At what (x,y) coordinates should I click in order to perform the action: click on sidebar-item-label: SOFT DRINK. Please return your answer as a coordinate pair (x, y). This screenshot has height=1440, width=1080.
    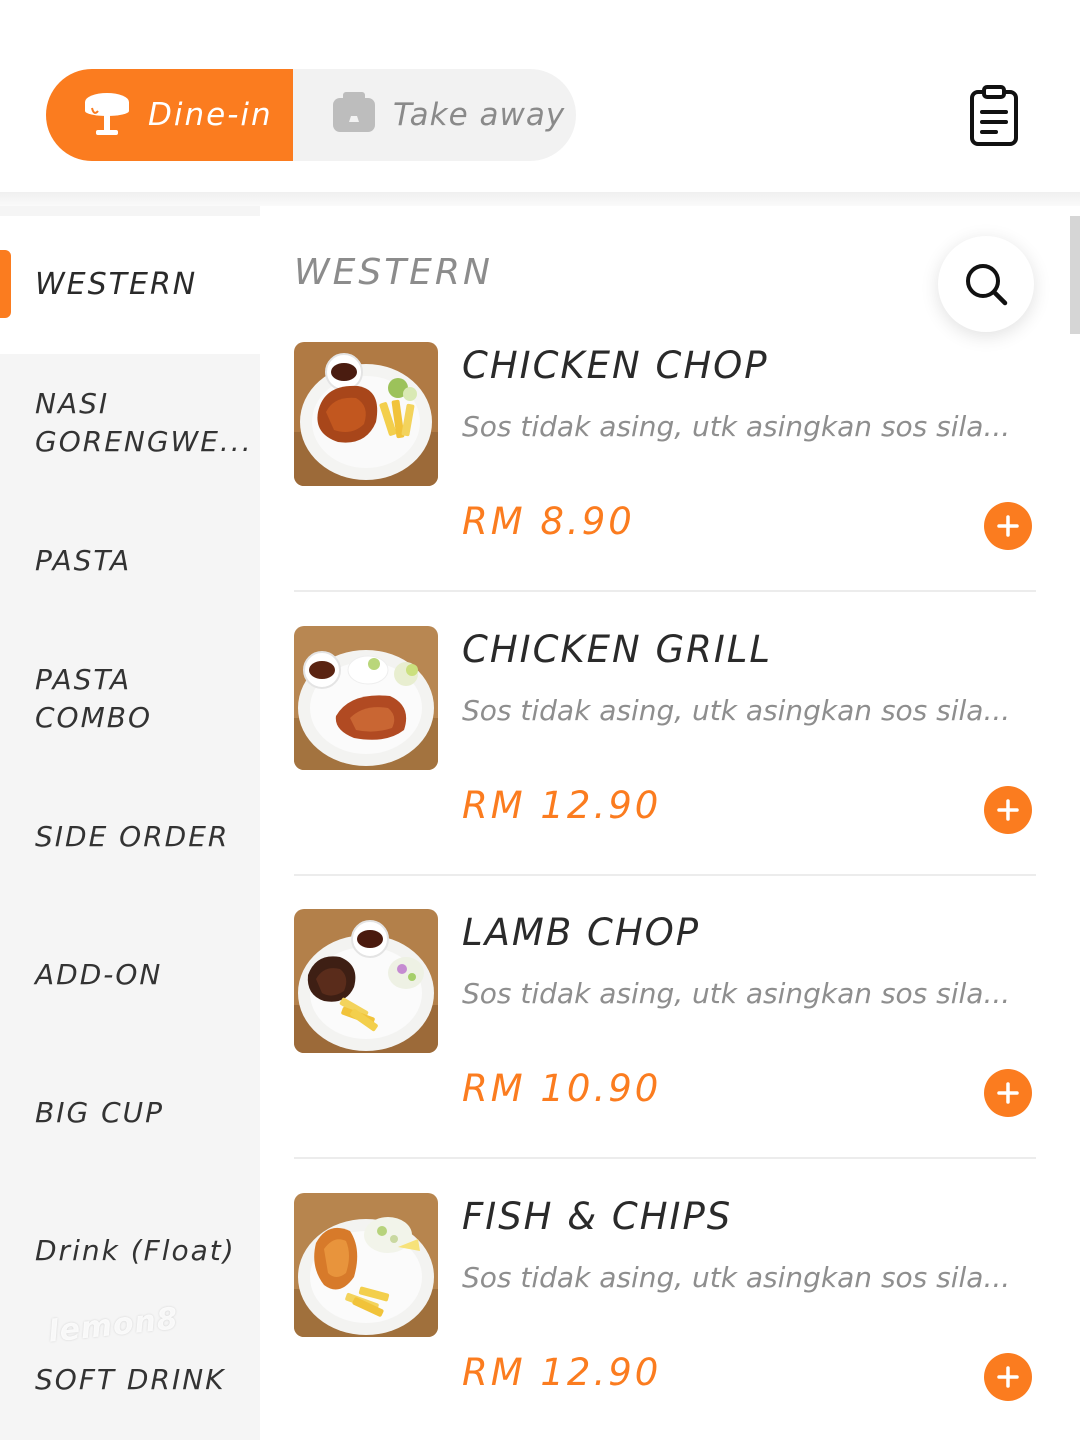
    Looking at the image, I should click on (130, 1379).